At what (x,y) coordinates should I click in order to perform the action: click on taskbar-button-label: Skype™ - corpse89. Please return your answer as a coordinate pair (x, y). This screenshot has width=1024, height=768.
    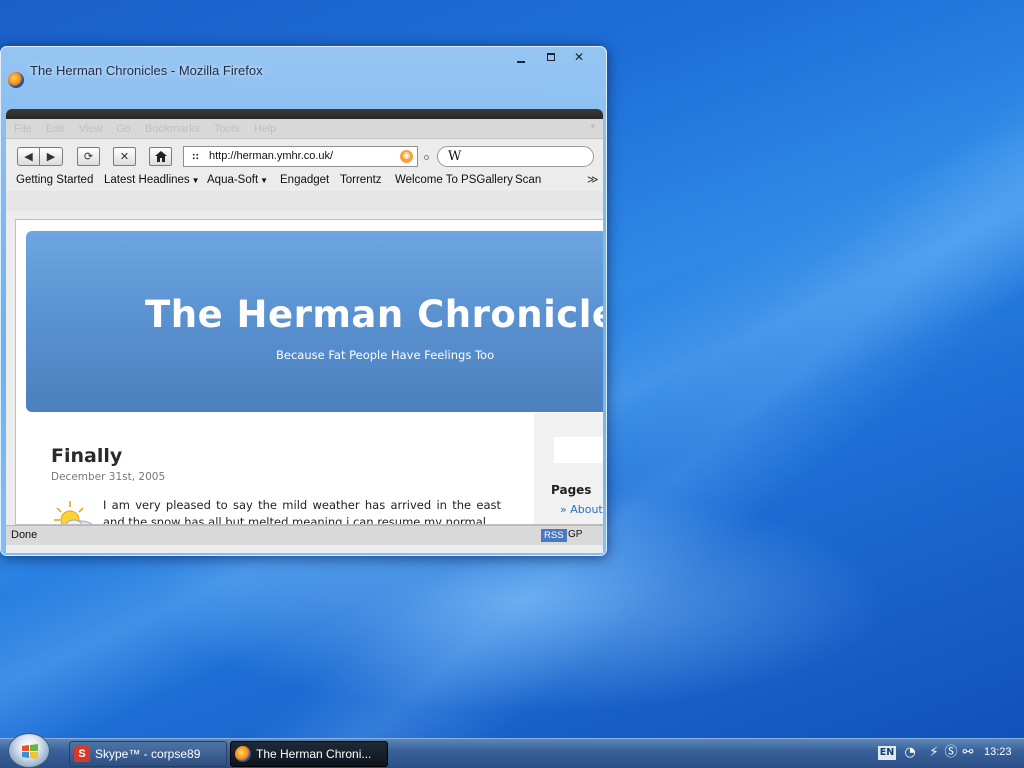
    Looking at the image, I should click on (148, 754).